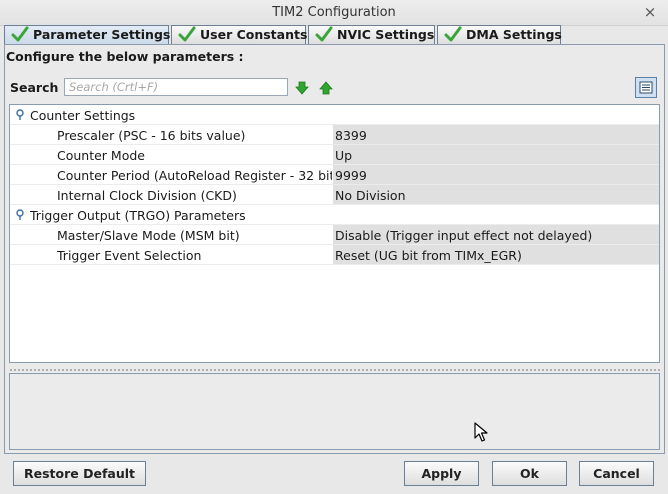 The height and width of the screenshot is (494, 668). What do you see at coordinates (125, 56) in the screenshot?
I see `instruction-text: Configure the below parameters :` at bounding box center [125, 56].